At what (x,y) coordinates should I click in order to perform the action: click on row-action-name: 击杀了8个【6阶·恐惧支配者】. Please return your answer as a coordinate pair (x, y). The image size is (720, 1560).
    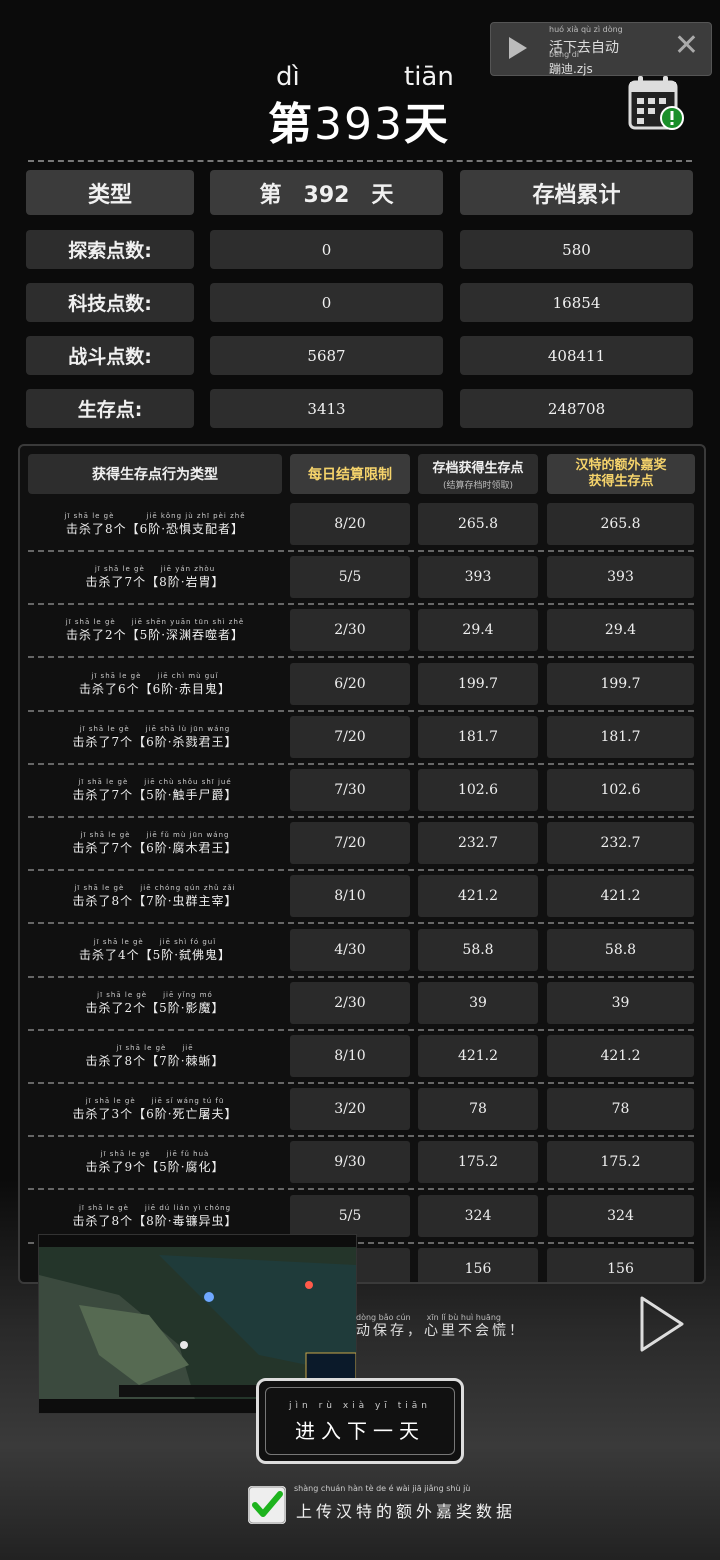
    Looking at the image, I should click on (155, 529).